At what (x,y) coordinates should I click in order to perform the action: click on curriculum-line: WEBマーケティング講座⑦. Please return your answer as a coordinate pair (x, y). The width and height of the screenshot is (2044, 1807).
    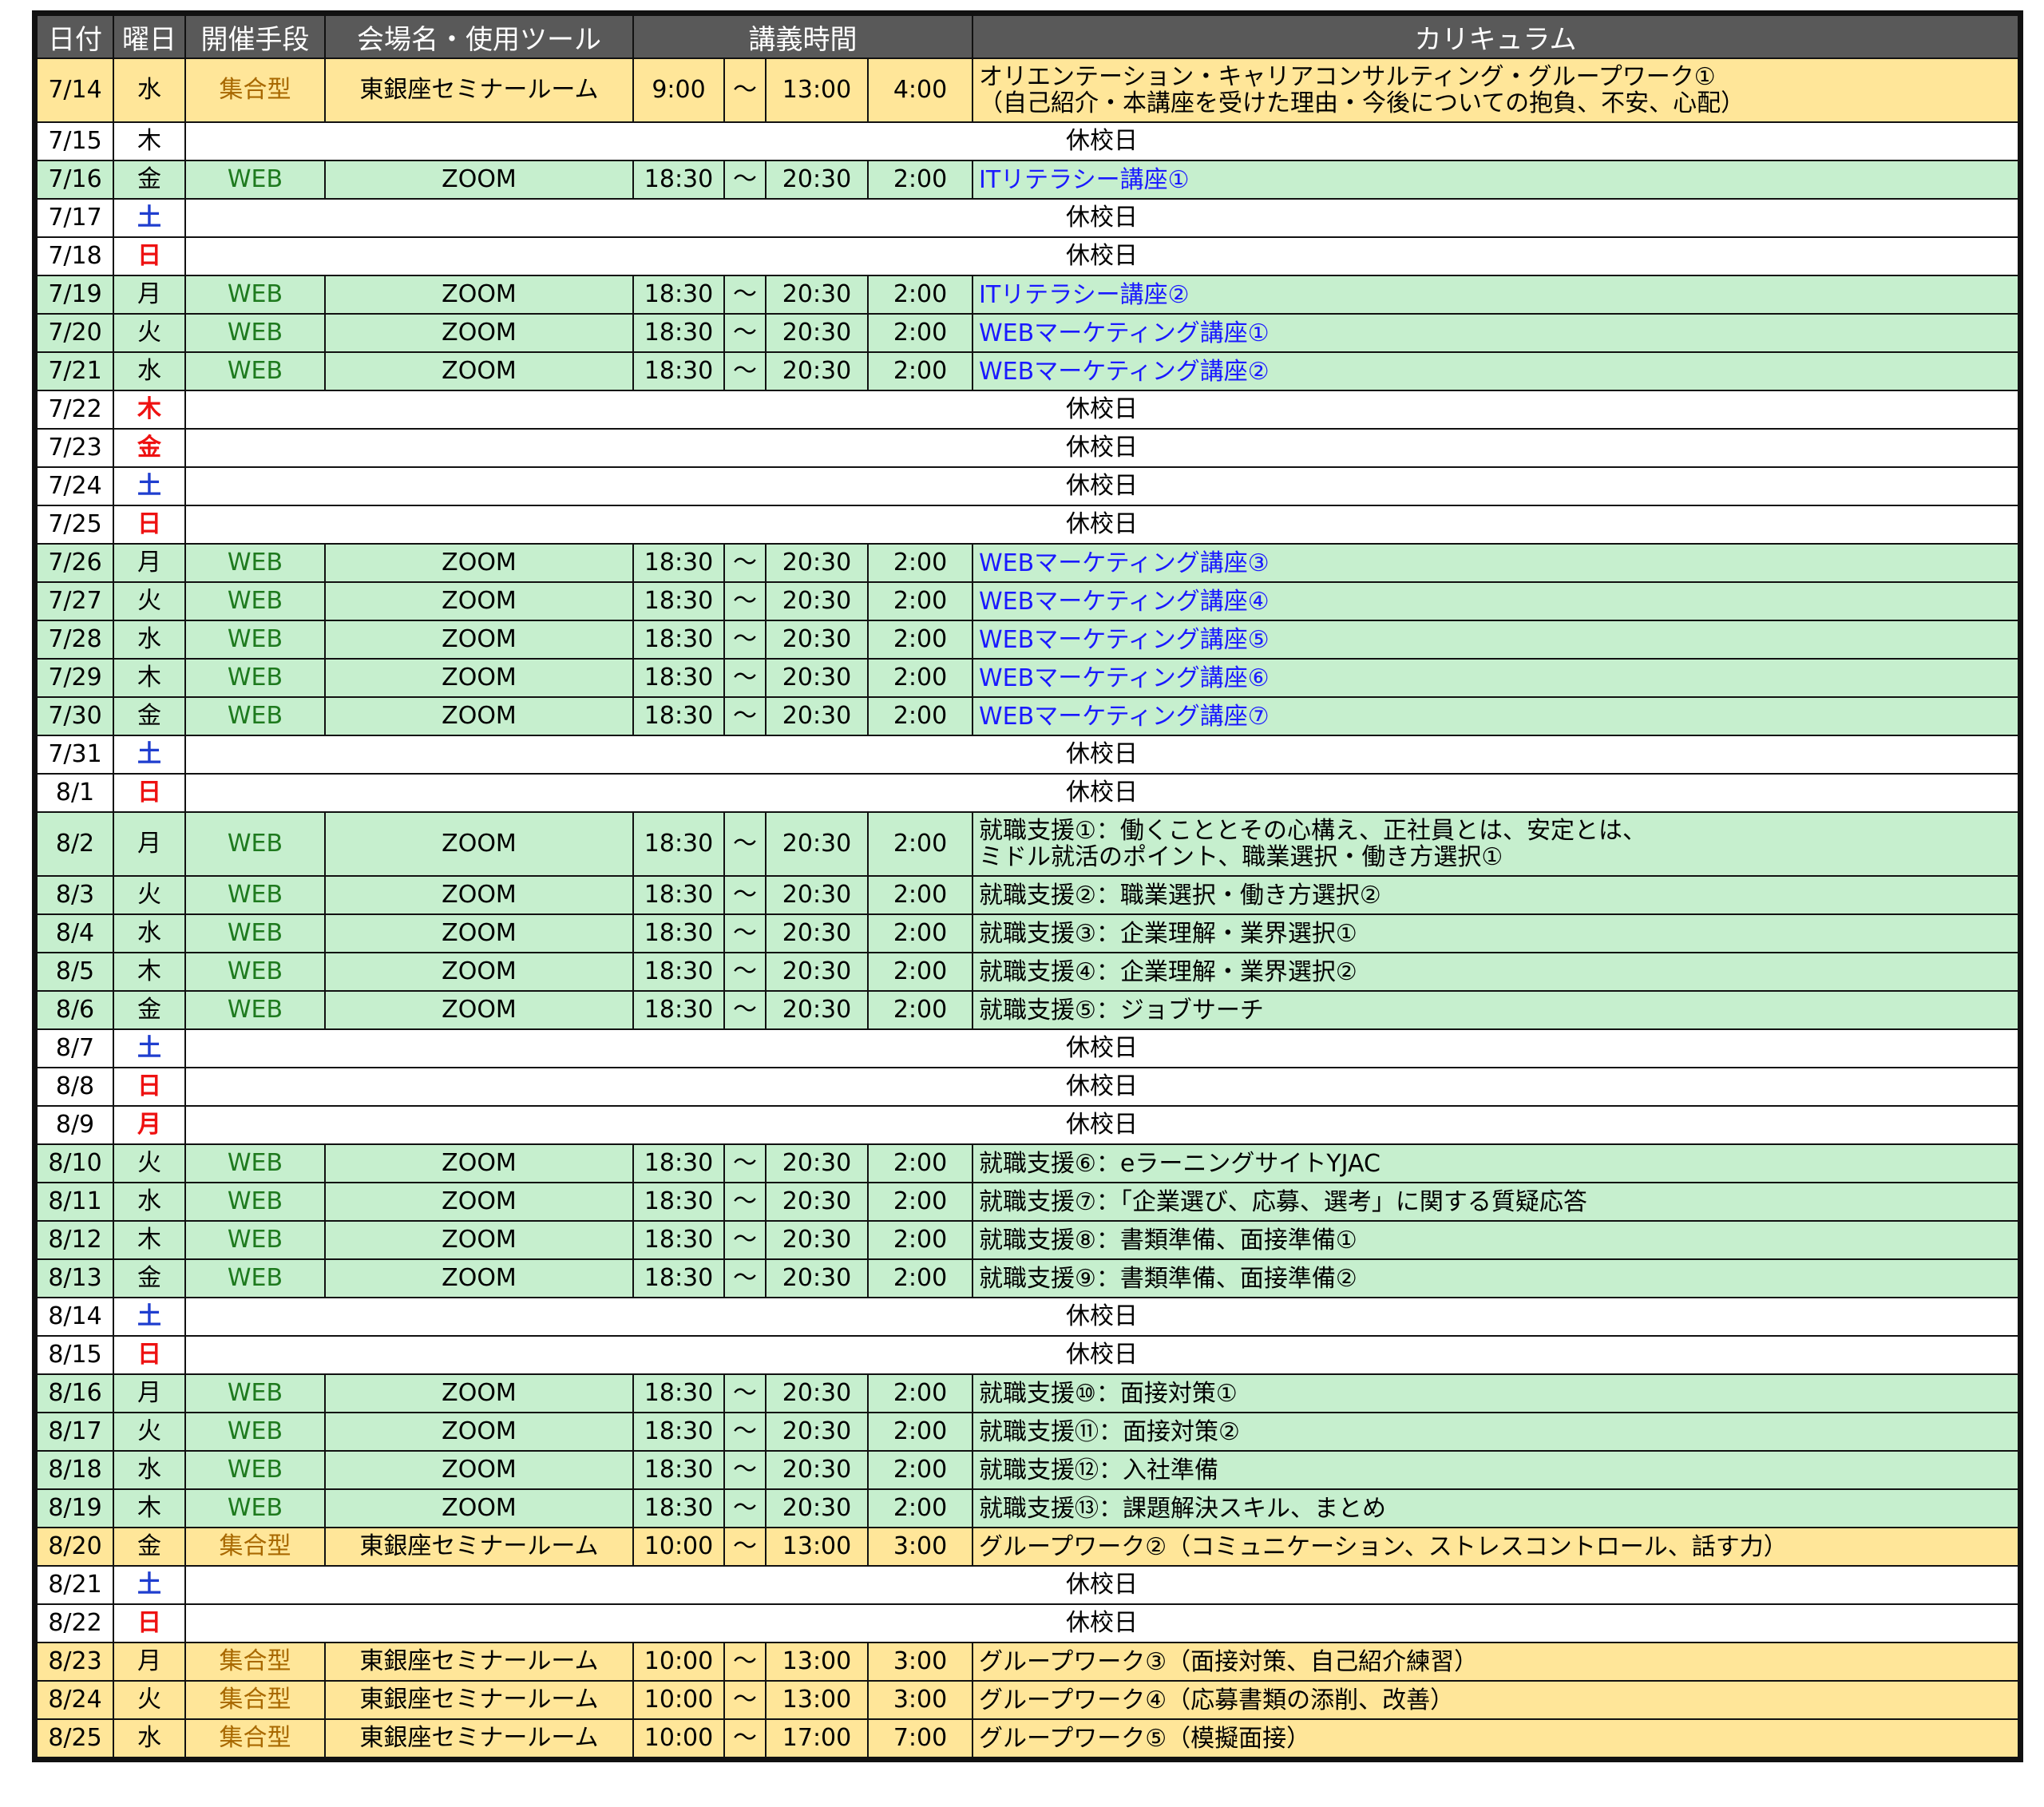
    Looking at the image, I should click on (1124, 716).